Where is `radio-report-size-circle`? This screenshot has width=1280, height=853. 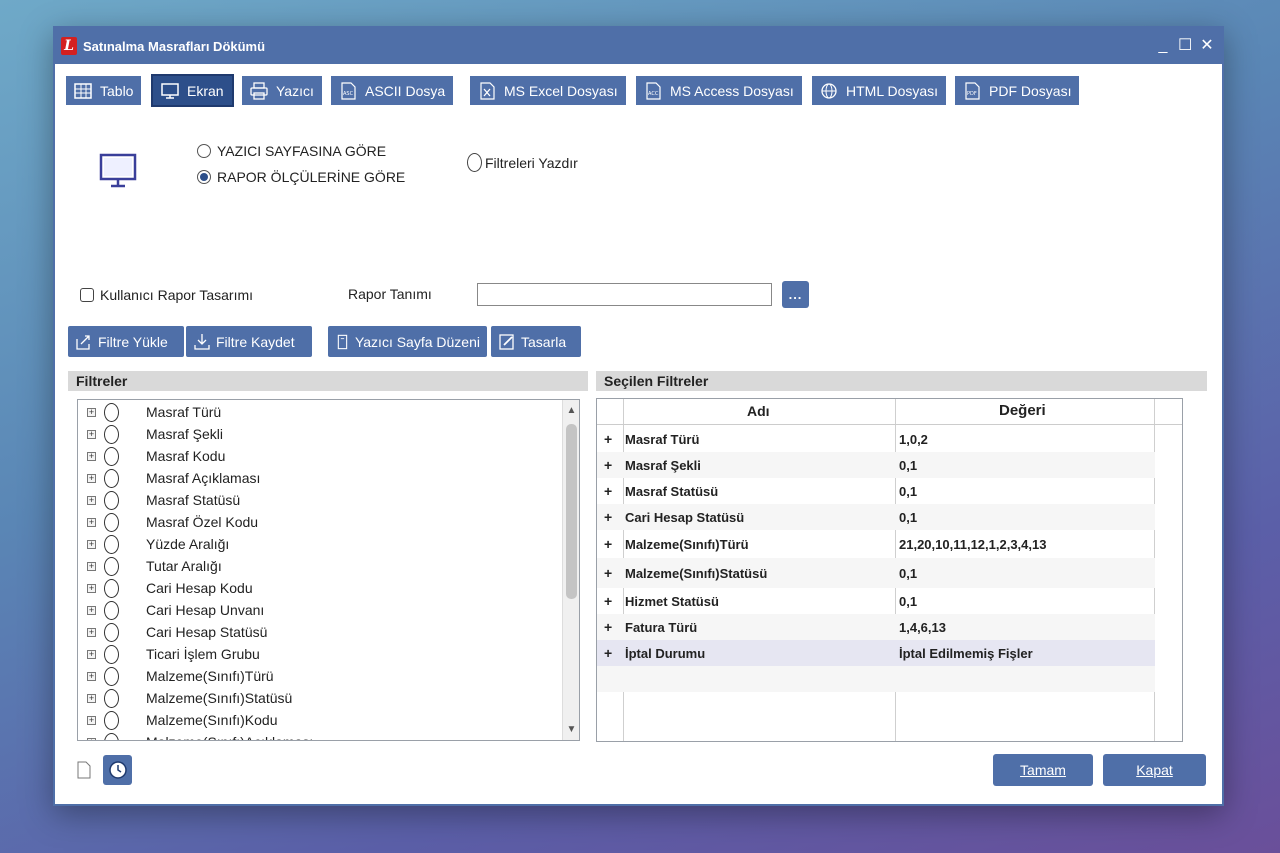 radio-report-size-circle is located at coordinates (204, 177).